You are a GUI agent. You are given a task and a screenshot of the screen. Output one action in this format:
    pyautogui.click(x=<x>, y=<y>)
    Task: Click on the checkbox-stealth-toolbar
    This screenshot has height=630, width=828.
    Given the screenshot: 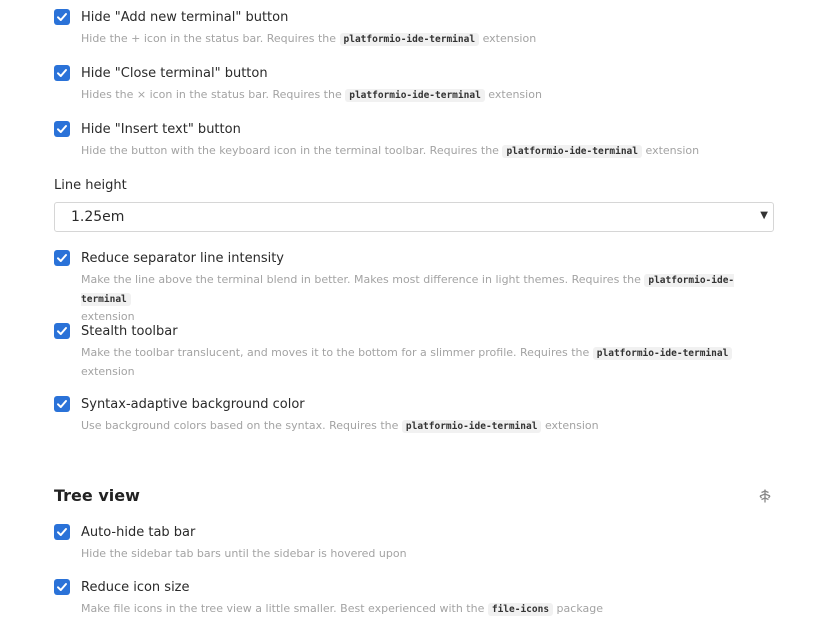 What is the action you would take?
    pyautogui.click(x=62, y=331)
    